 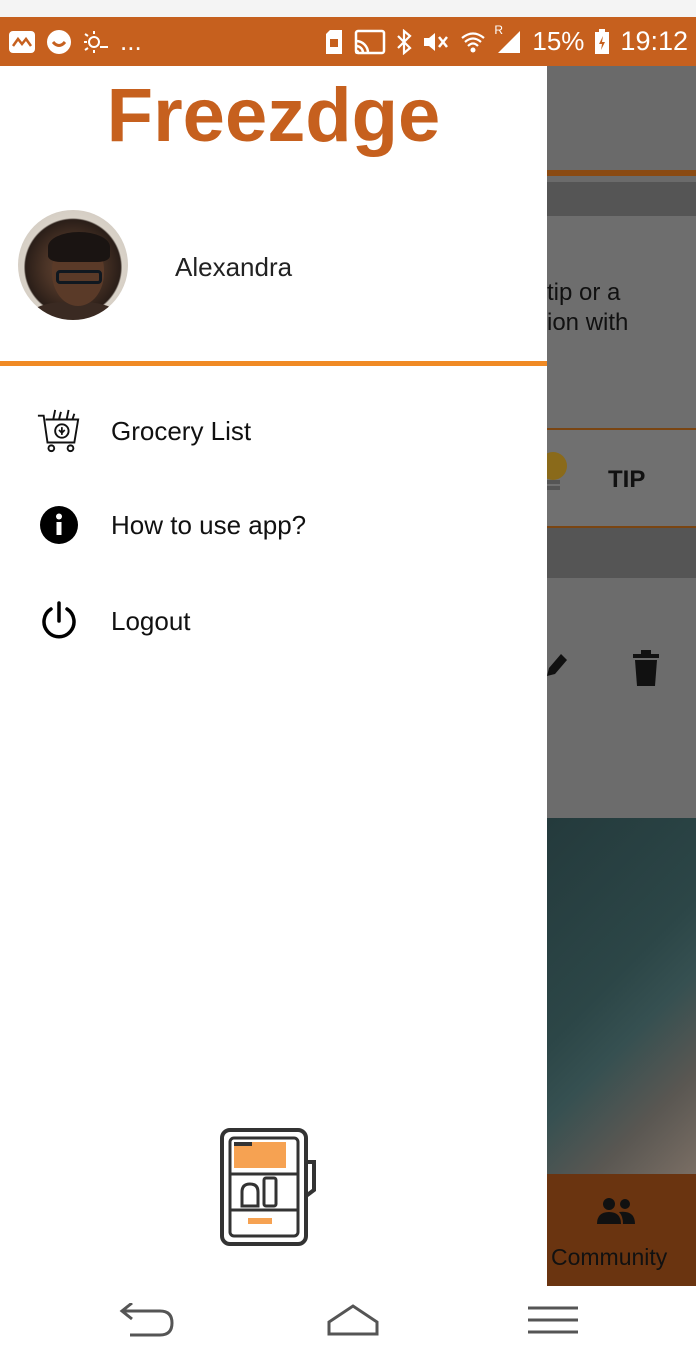 I want to click on bg-tip-label: TIP, so click(x=627, y=479).